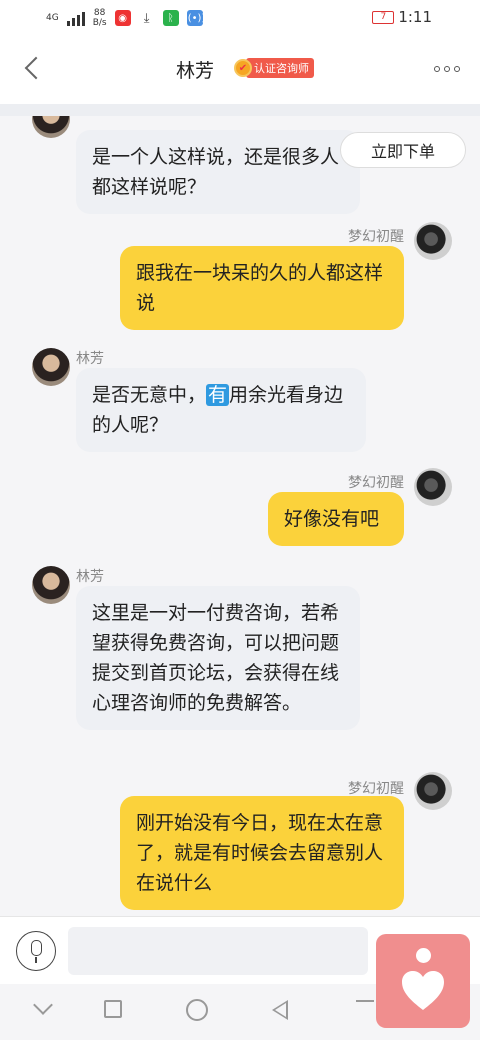  I want to click on battery-icon: 7, so click(383, 17).